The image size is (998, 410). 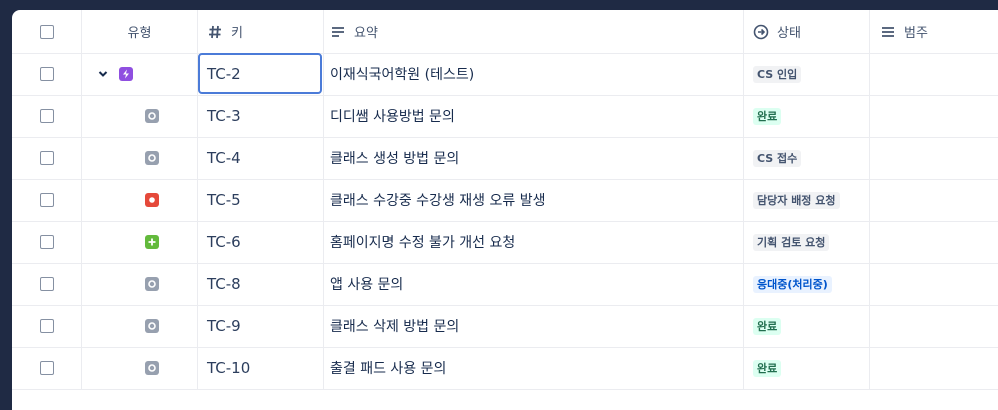 What do you see at coordinates (224, 242) in the screenshot?
I see `issue-key: TC-6` at bounding box center [224, 242].